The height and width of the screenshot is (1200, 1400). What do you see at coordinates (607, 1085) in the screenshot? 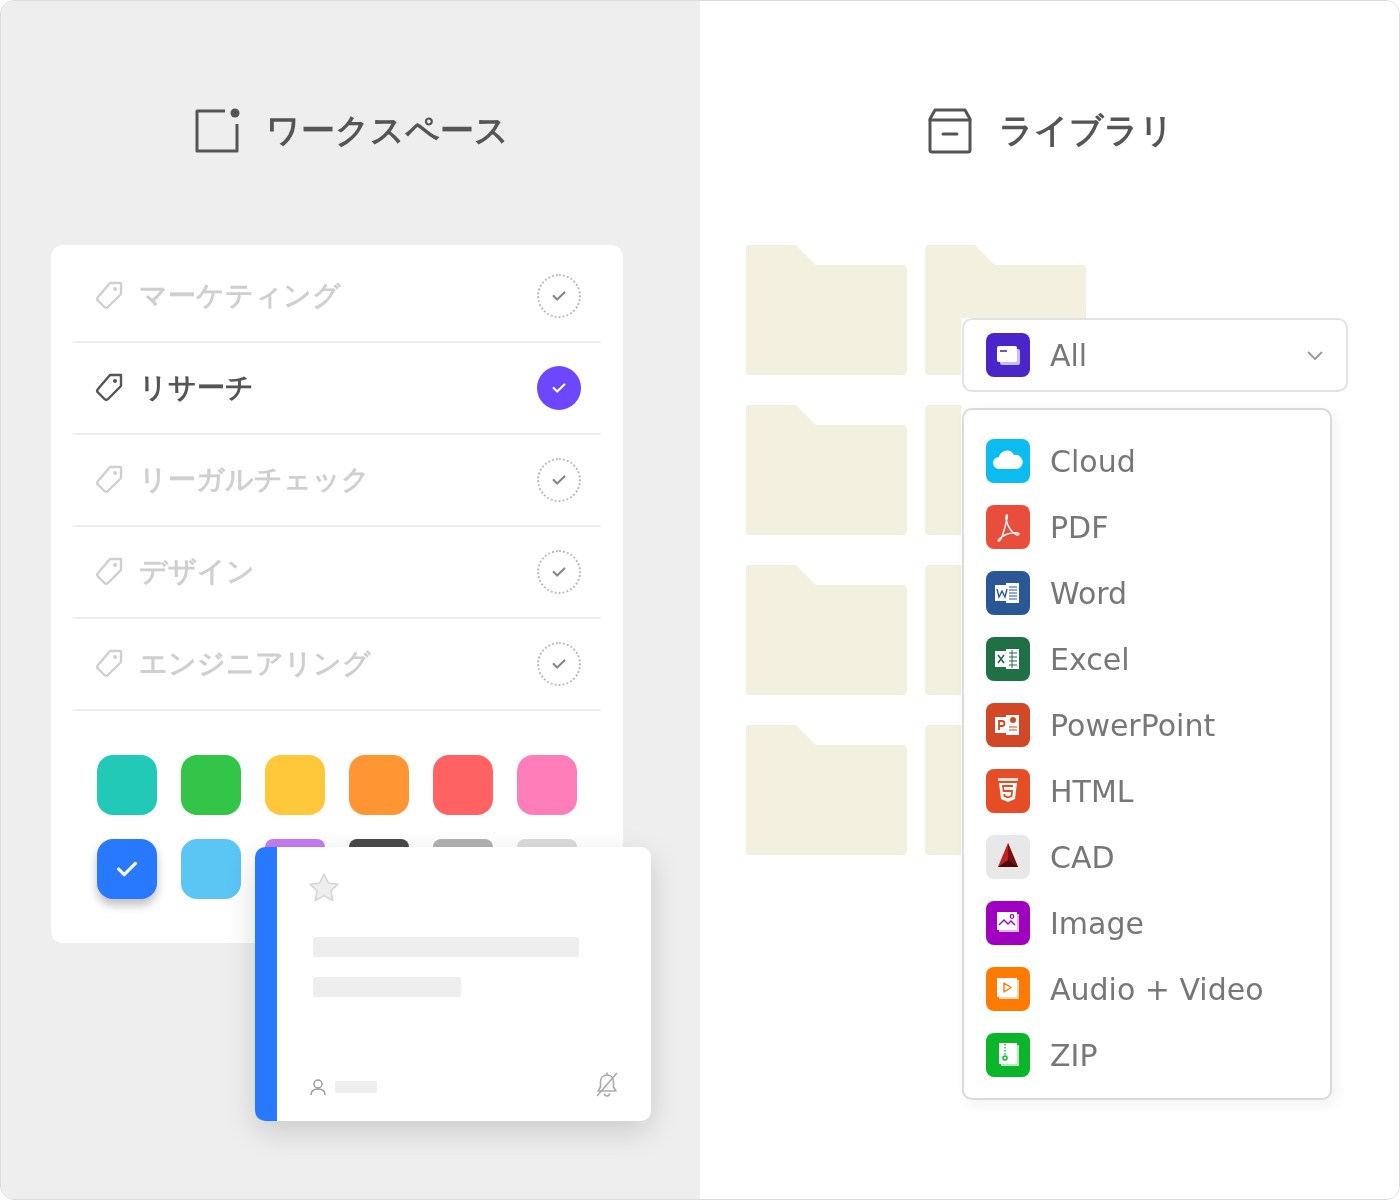
I see `bell-icon` at bounding box center [607, 1085].